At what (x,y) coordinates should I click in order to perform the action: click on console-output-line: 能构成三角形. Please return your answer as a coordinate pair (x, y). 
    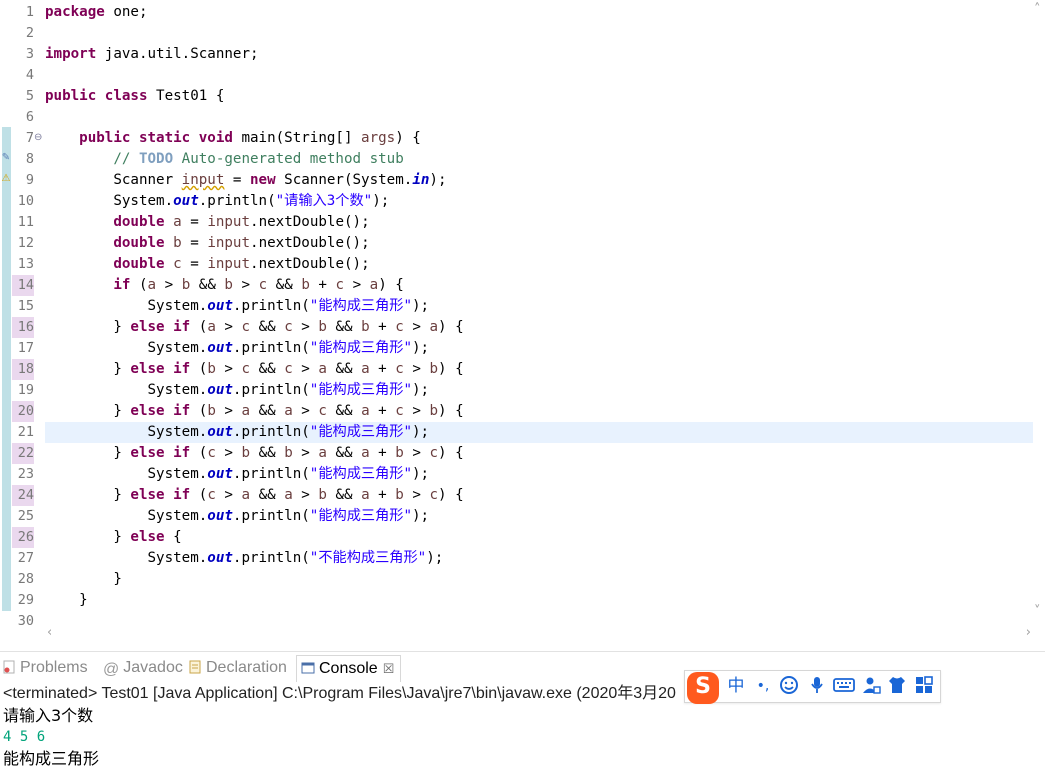
    Looking at the image, I should click on (51, 758).